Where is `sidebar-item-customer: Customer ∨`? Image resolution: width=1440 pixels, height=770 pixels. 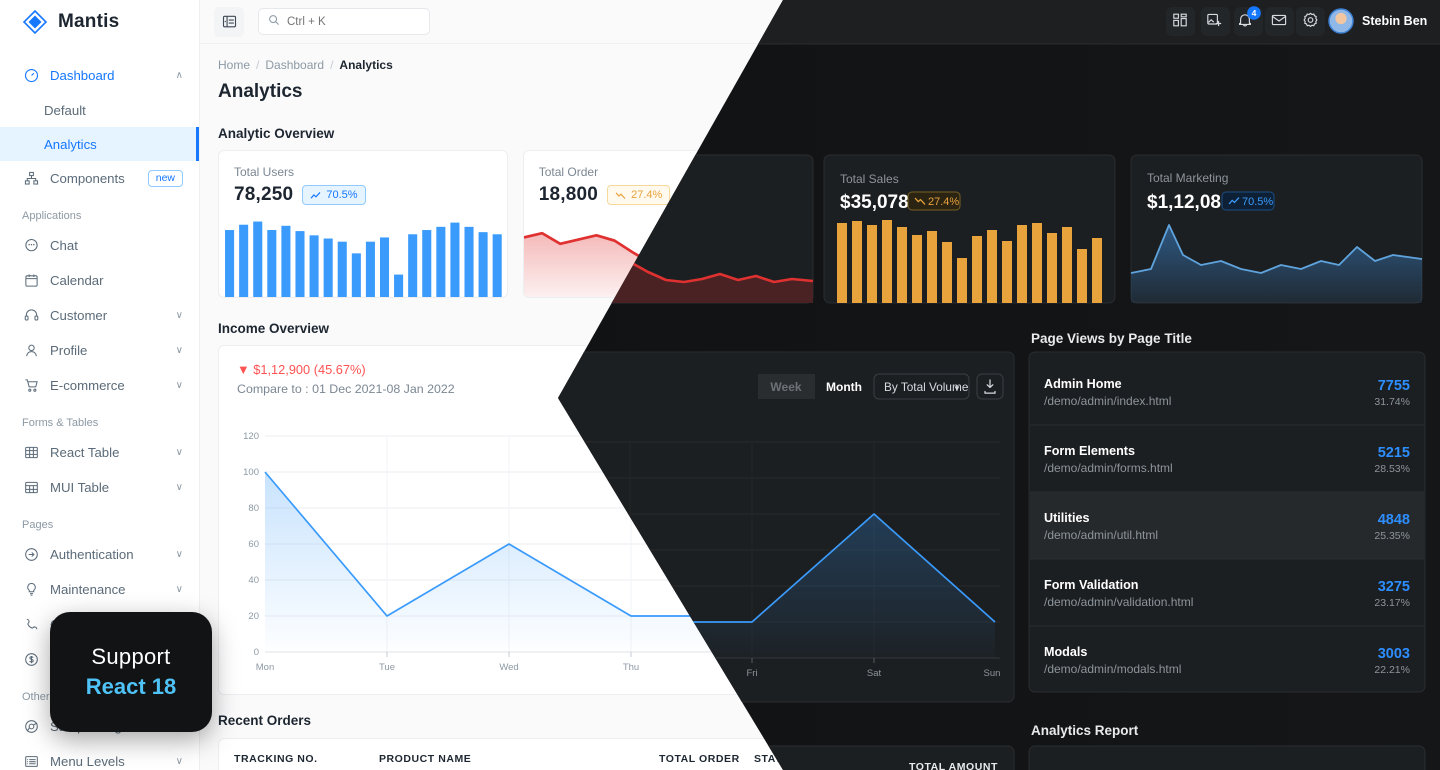 sidebar-item-customer: Customer ∨ is located at coordinates (99, 315).